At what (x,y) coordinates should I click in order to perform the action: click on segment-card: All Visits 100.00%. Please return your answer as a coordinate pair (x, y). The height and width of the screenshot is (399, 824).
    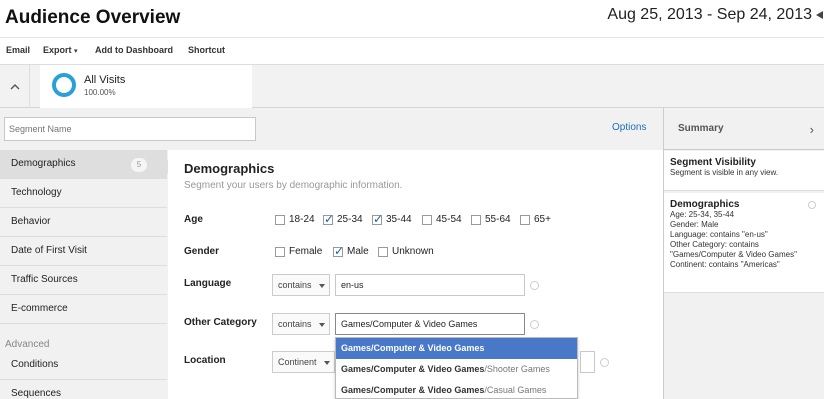
    Looking at the image, I should click on (146, 86).